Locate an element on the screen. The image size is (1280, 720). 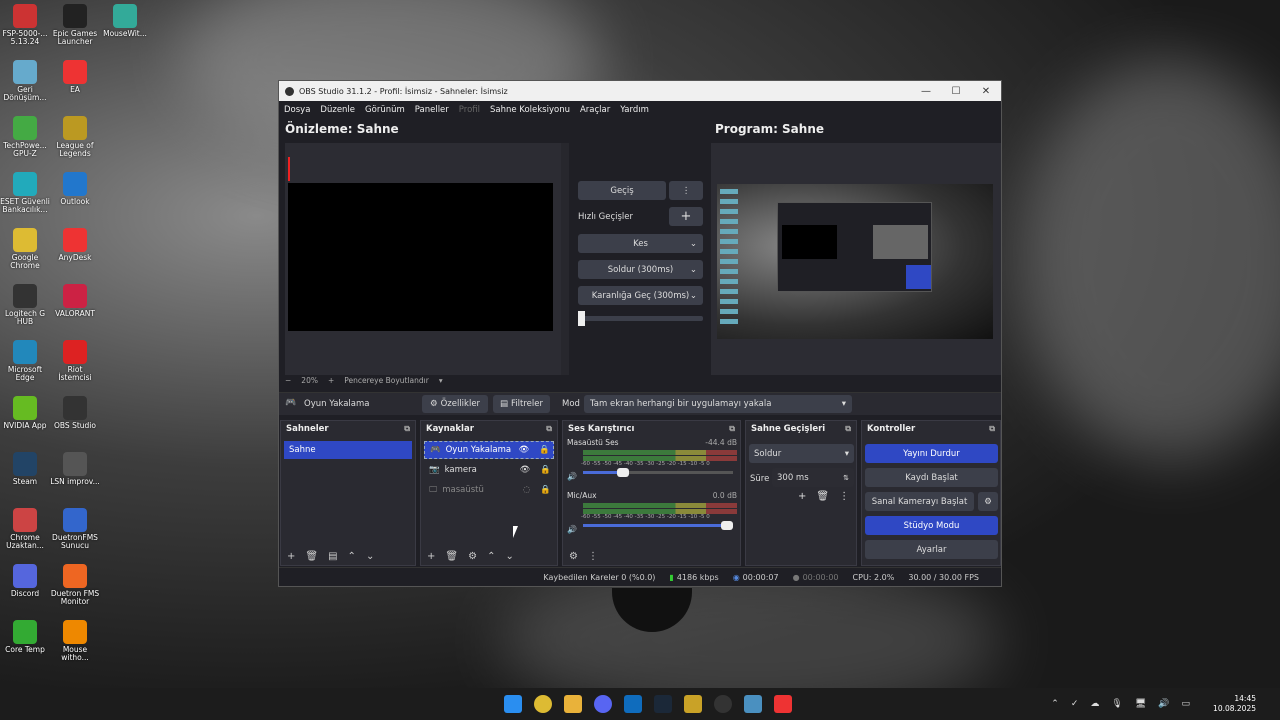
desktop-icon: Duetron FMS Monitor is located at coordinates (75, 585).